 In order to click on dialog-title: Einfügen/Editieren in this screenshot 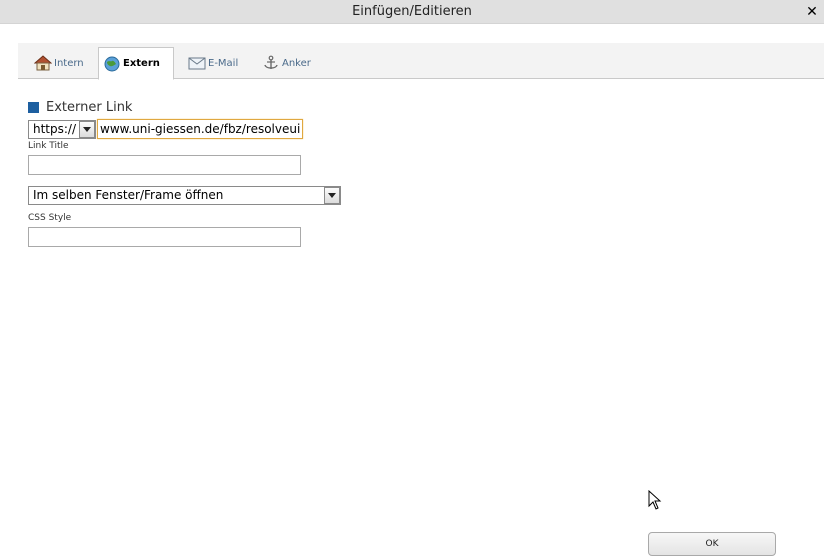, I will do `click(412, 11)`.